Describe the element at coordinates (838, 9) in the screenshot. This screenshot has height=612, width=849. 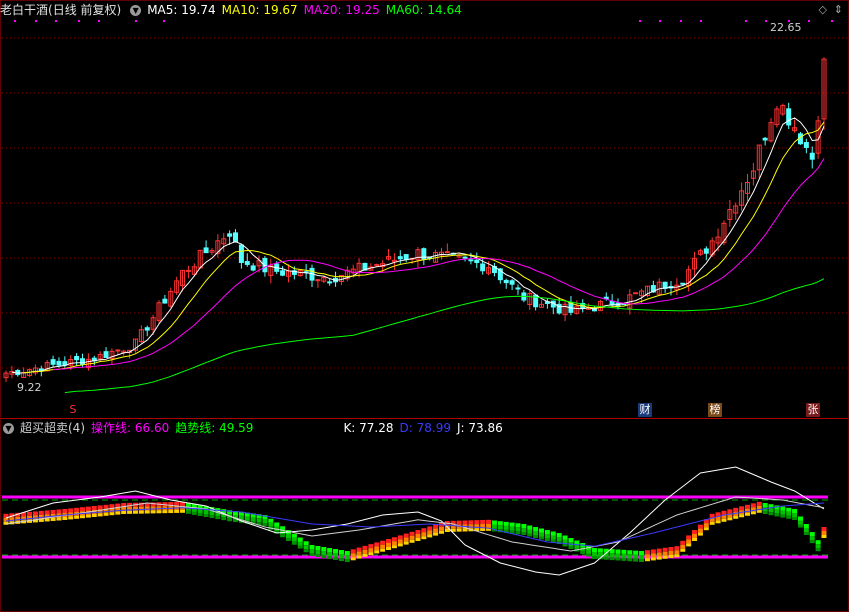
I see `expand-icon: ⇕` at that location.